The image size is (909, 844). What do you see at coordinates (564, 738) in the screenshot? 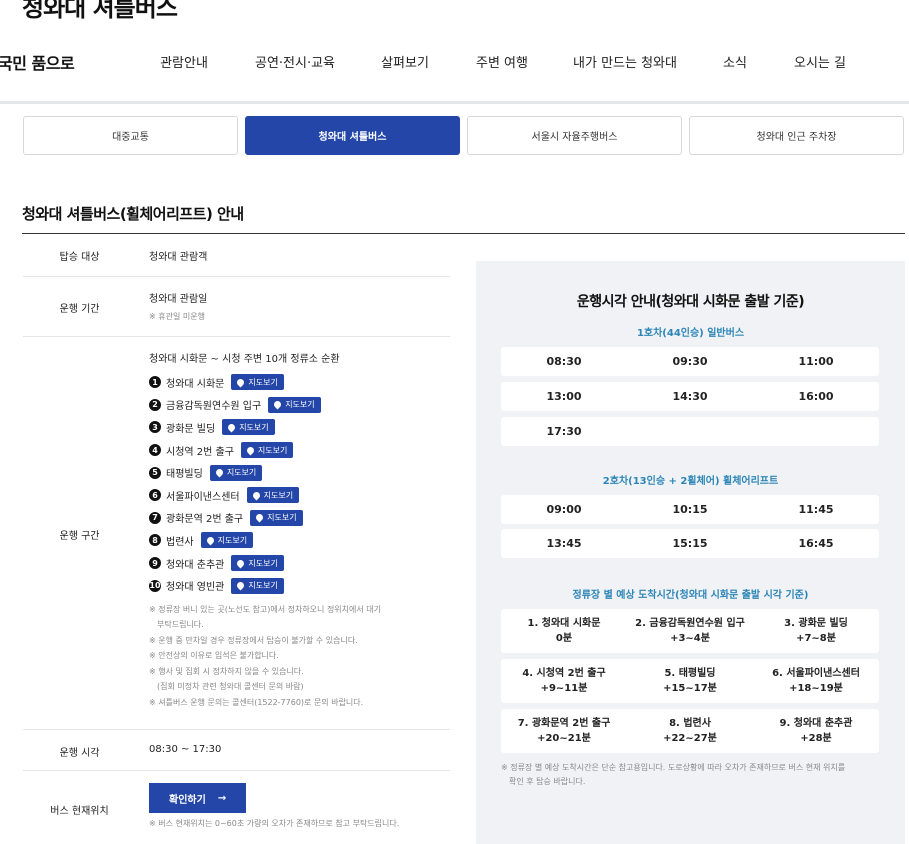
I see `eta-time: +20~21분` at bounding box center [564, 738].